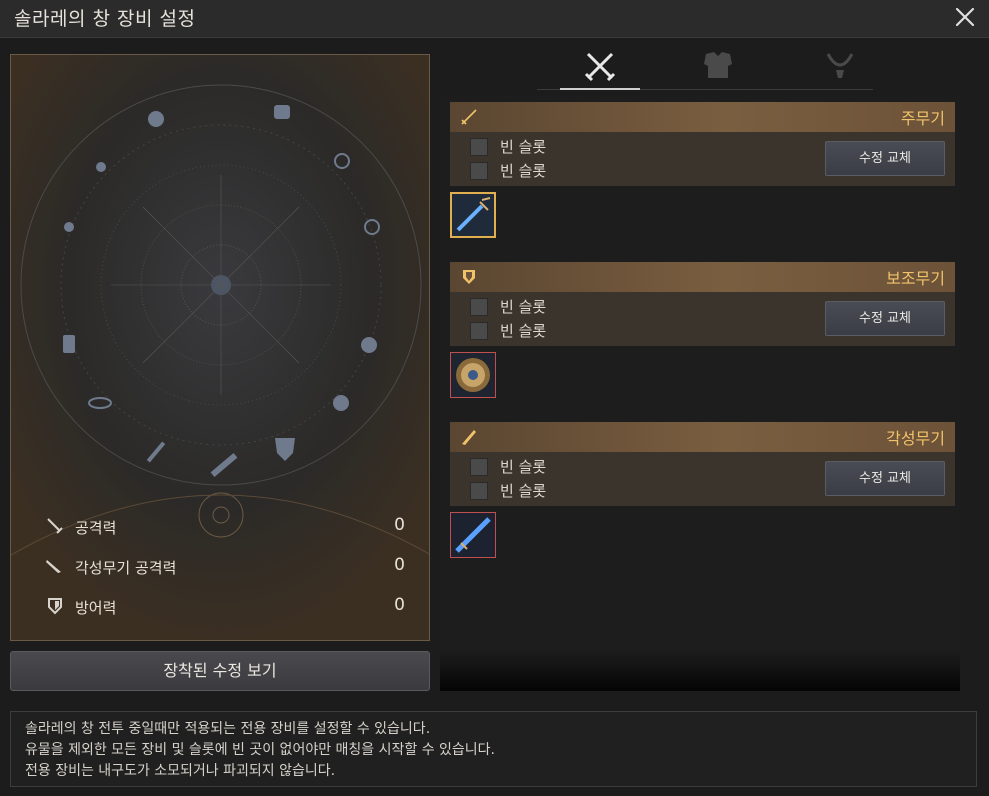 This screenshot has height=796, width=989. I want to click on stat-label: 방어력, so click(96, 608).